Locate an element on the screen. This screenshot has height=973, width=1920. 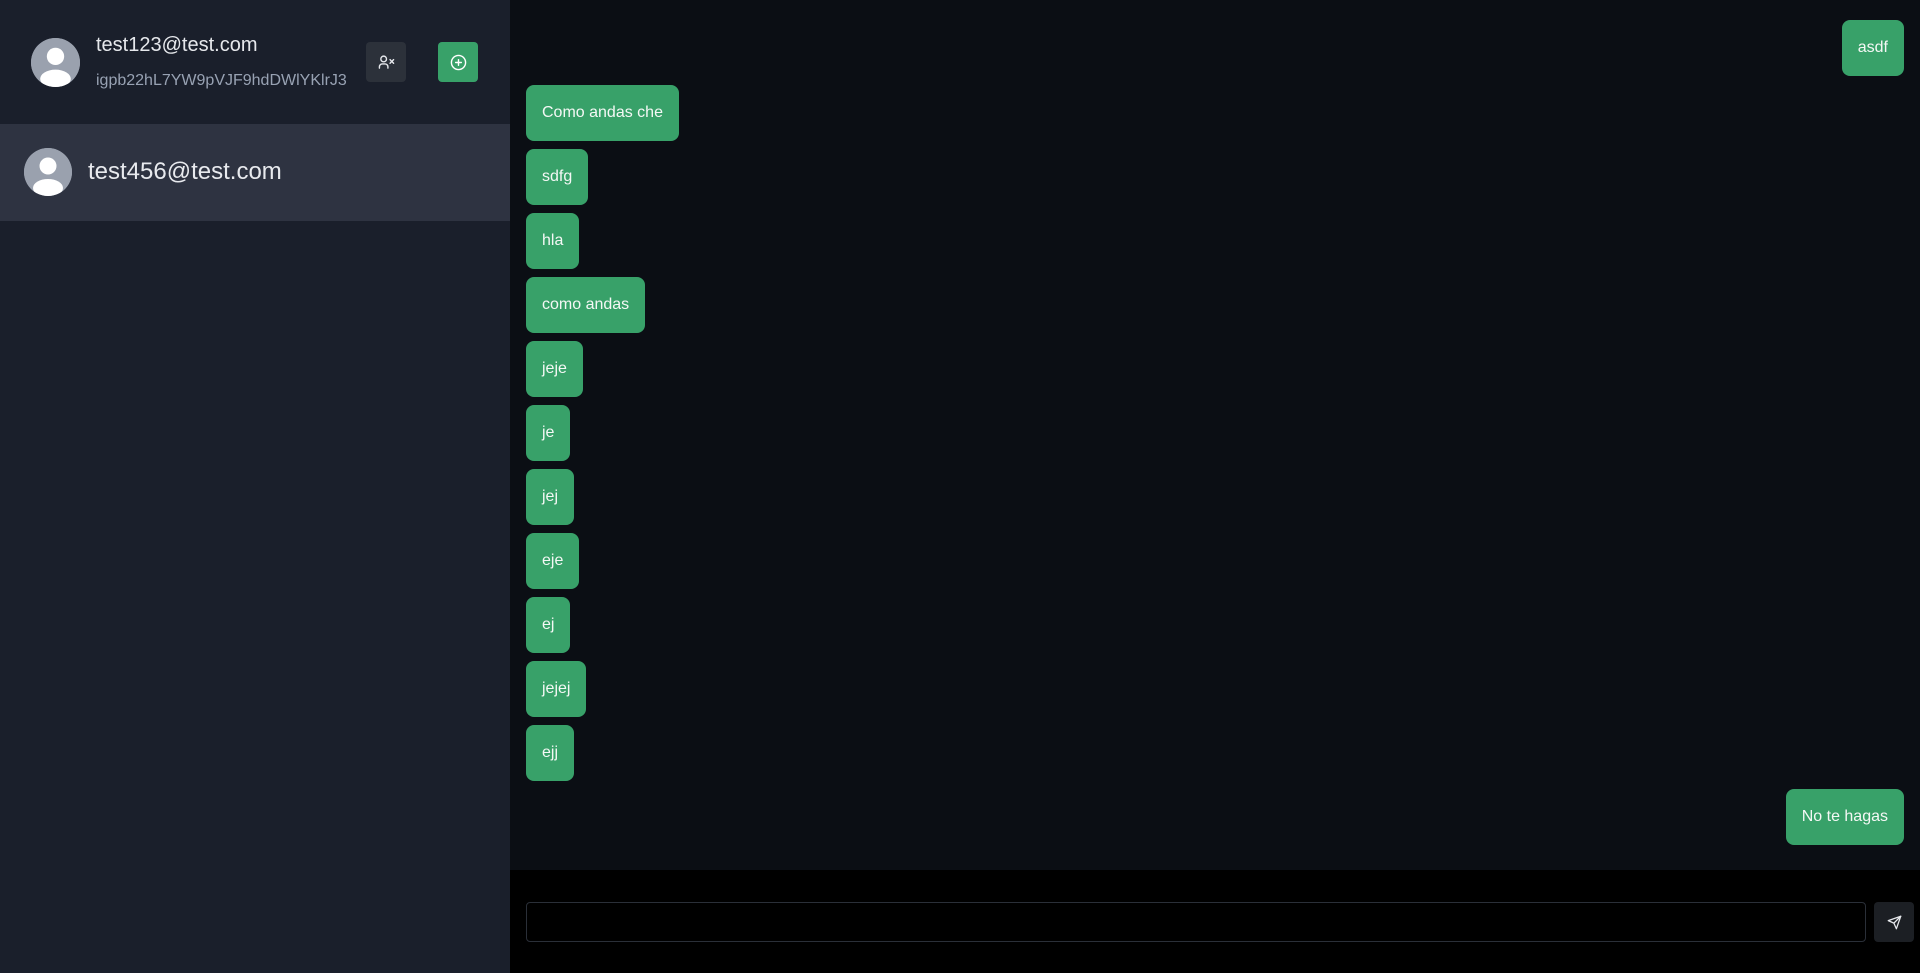
message-bubble-incoming: como andas is located at coordinates (586, 305).